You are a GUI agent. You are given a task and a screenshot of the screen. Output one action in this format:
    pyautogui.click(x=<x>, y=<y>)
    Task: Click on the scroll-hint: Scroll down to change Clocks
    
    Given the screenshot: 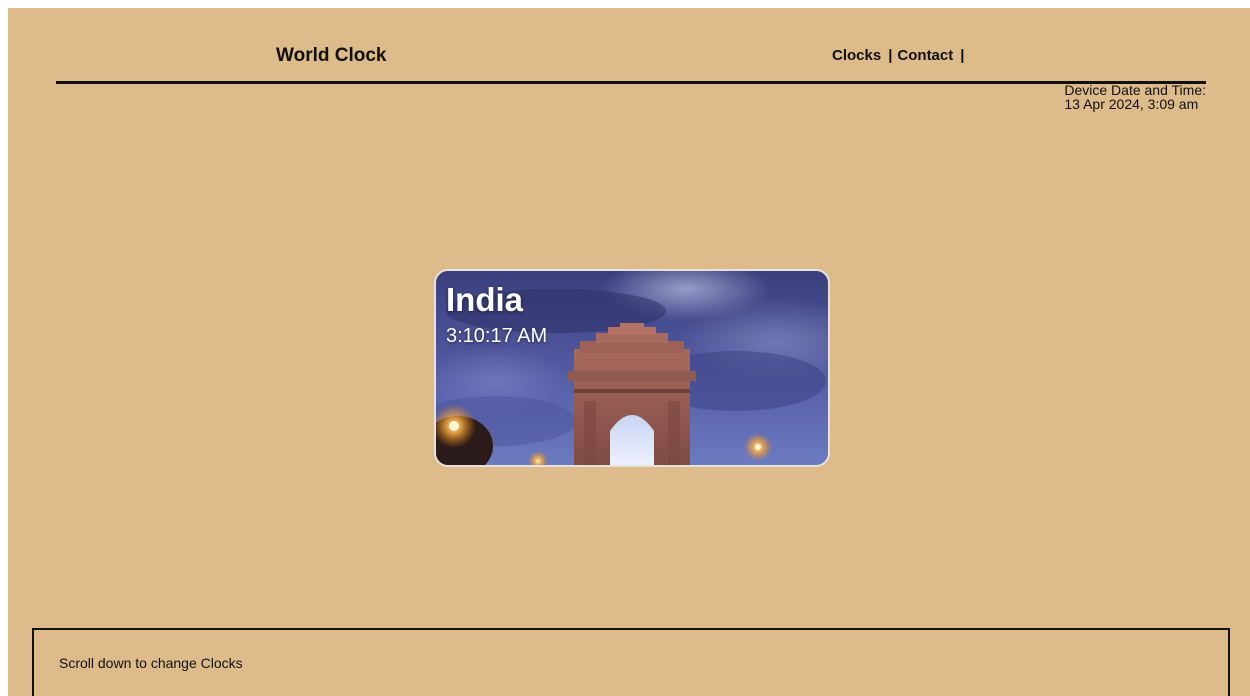 What is the action you would take?
    pyautogui.click(x=151, y=663)
    